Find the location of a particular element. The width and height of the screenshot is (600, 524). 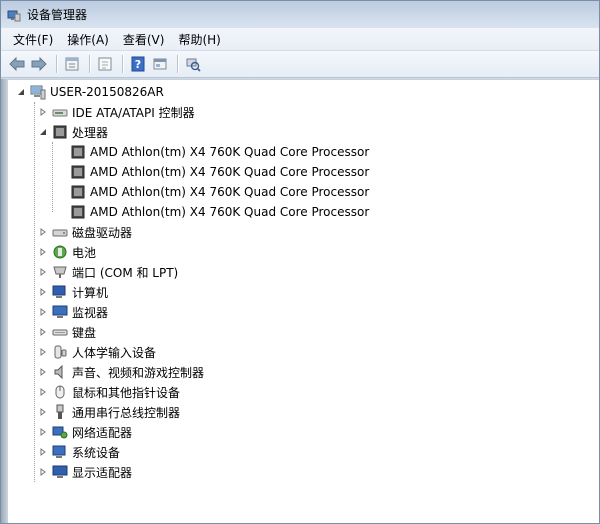

computer-name: USER-20150826AR is located at coordinates (107, 92).